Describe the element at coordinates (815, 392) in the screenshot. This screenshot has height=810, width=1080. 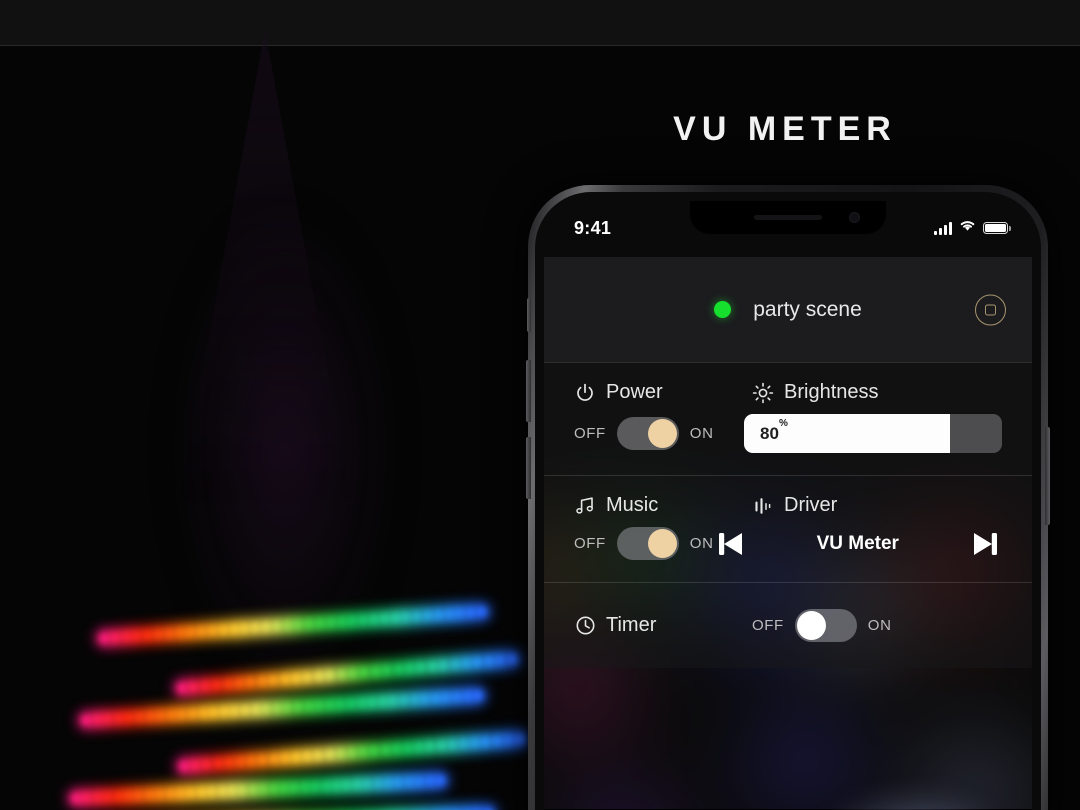
I see `brightness-label-group: Brightness` at that location.